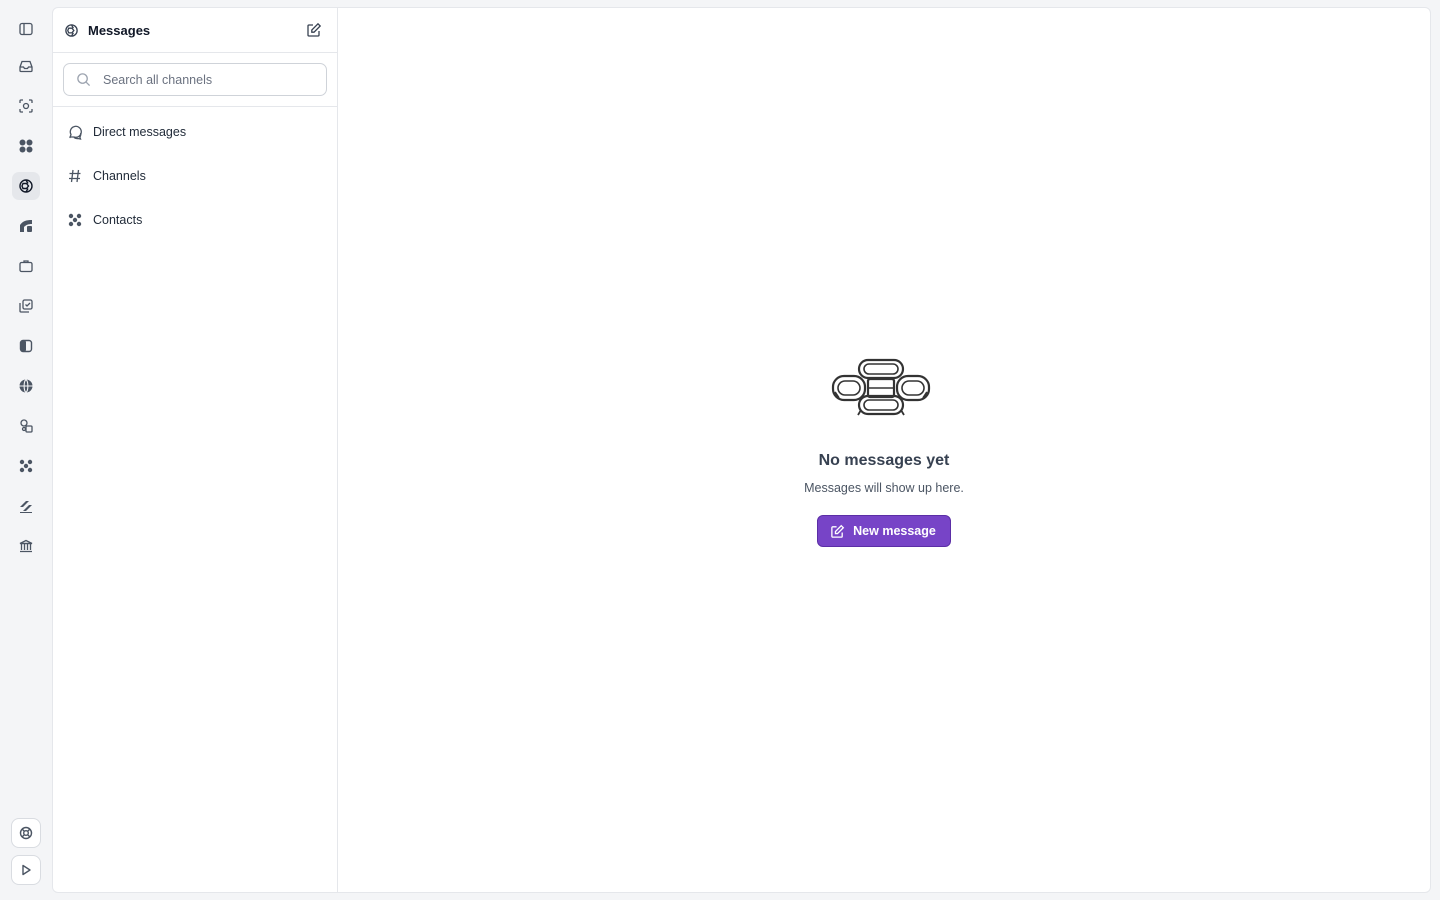 The image size is (1440, 900). Describe the element at coordinates (881, 387) in the screenshot. I see `empty-messages-illustration` at that location.